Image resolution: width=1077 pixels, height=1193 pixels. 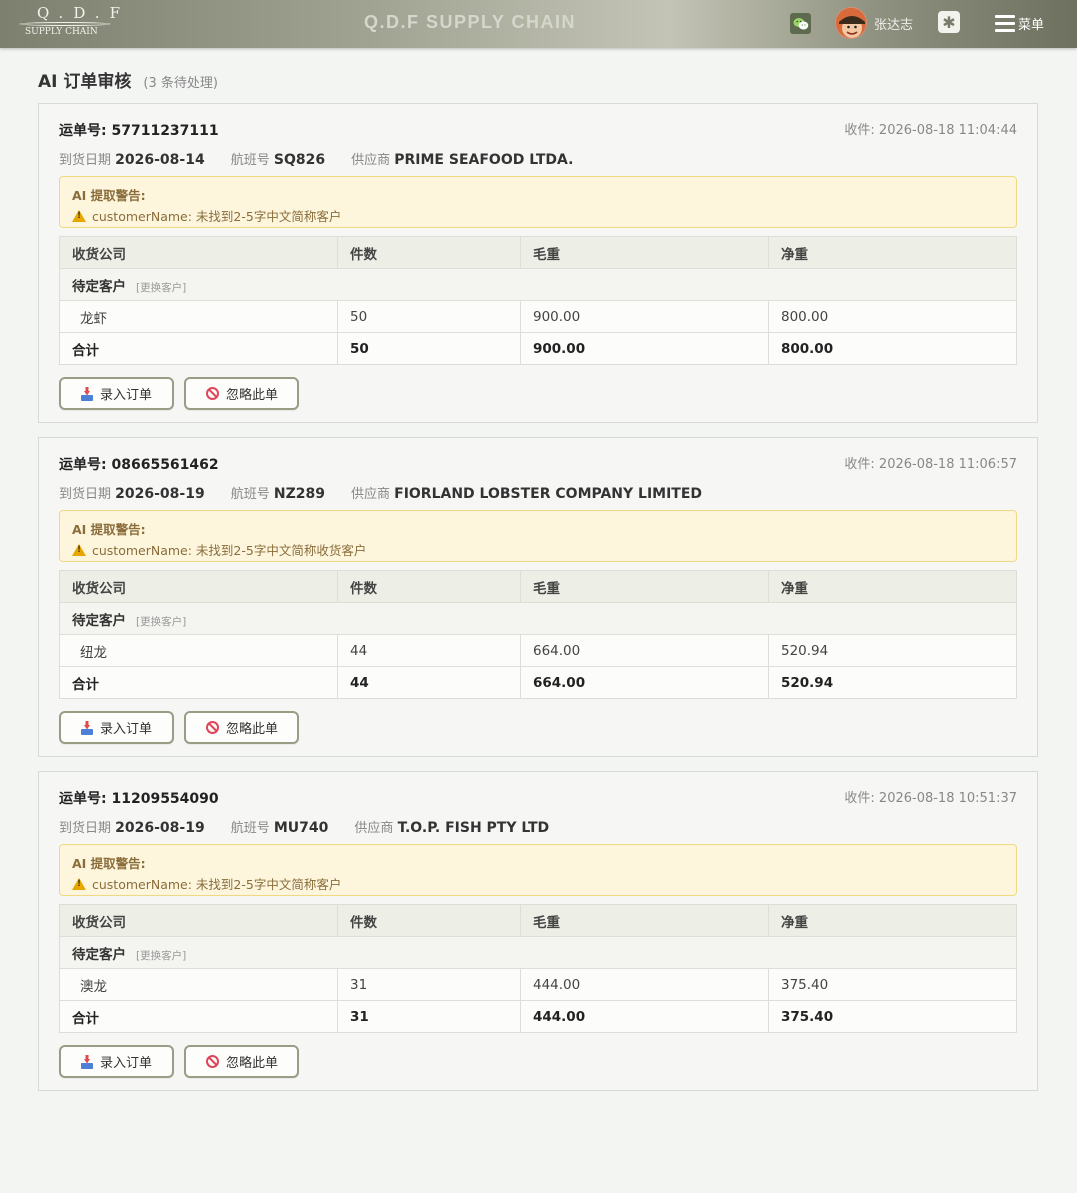 I want to click on total-gross: 664.00, so click(x=644, y=682).